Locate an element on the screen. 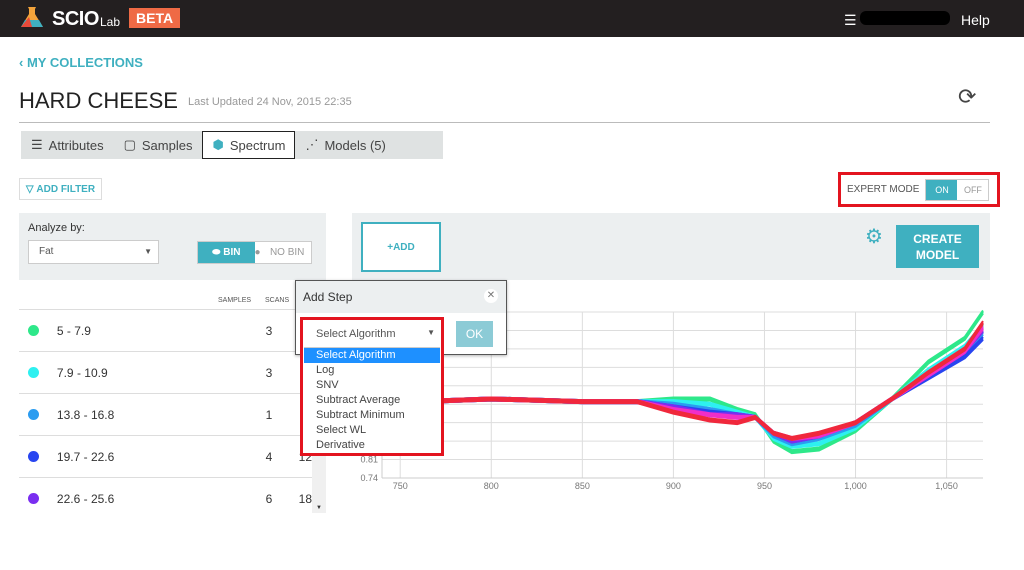 The width and height of the screenshot is (1024, 570). scans-count: 18 is located at coordinates (305, 498).